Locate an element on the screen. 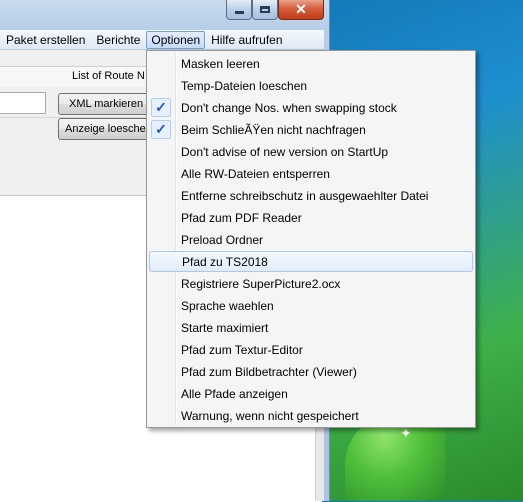  menu-item-label: Pfad zum PDF Reader is located at coordinates (241, 217).